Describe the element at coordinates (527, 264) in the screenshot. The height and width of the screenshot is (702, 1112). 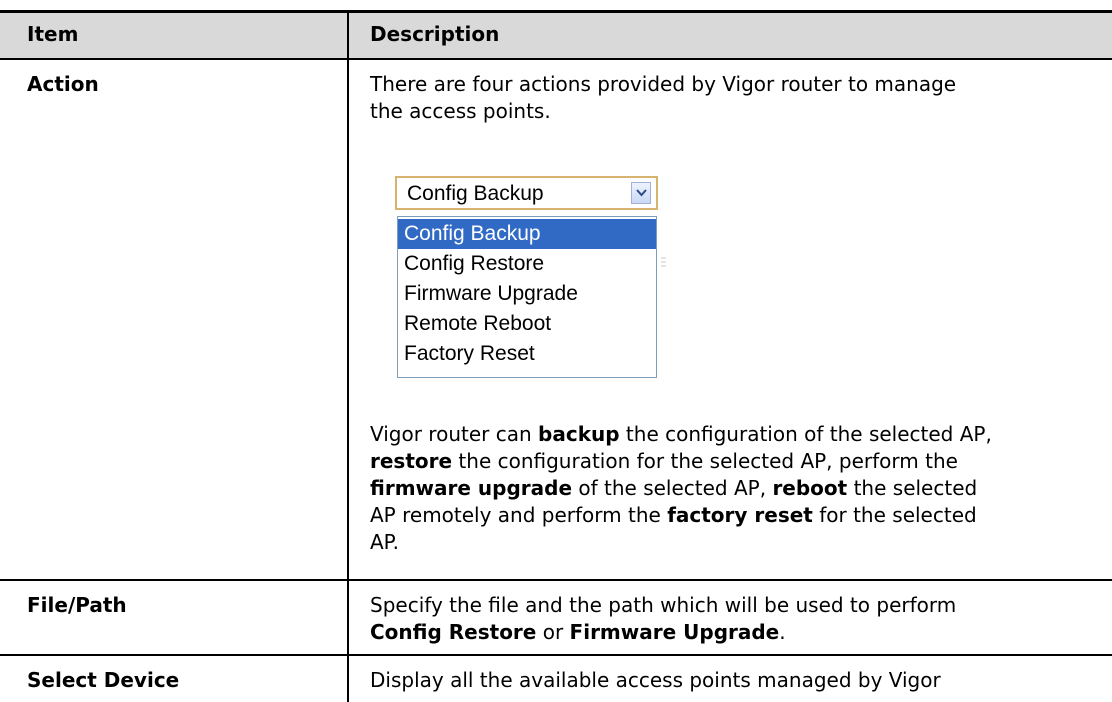
I see `option-config-restore: Config Restore` at that location.